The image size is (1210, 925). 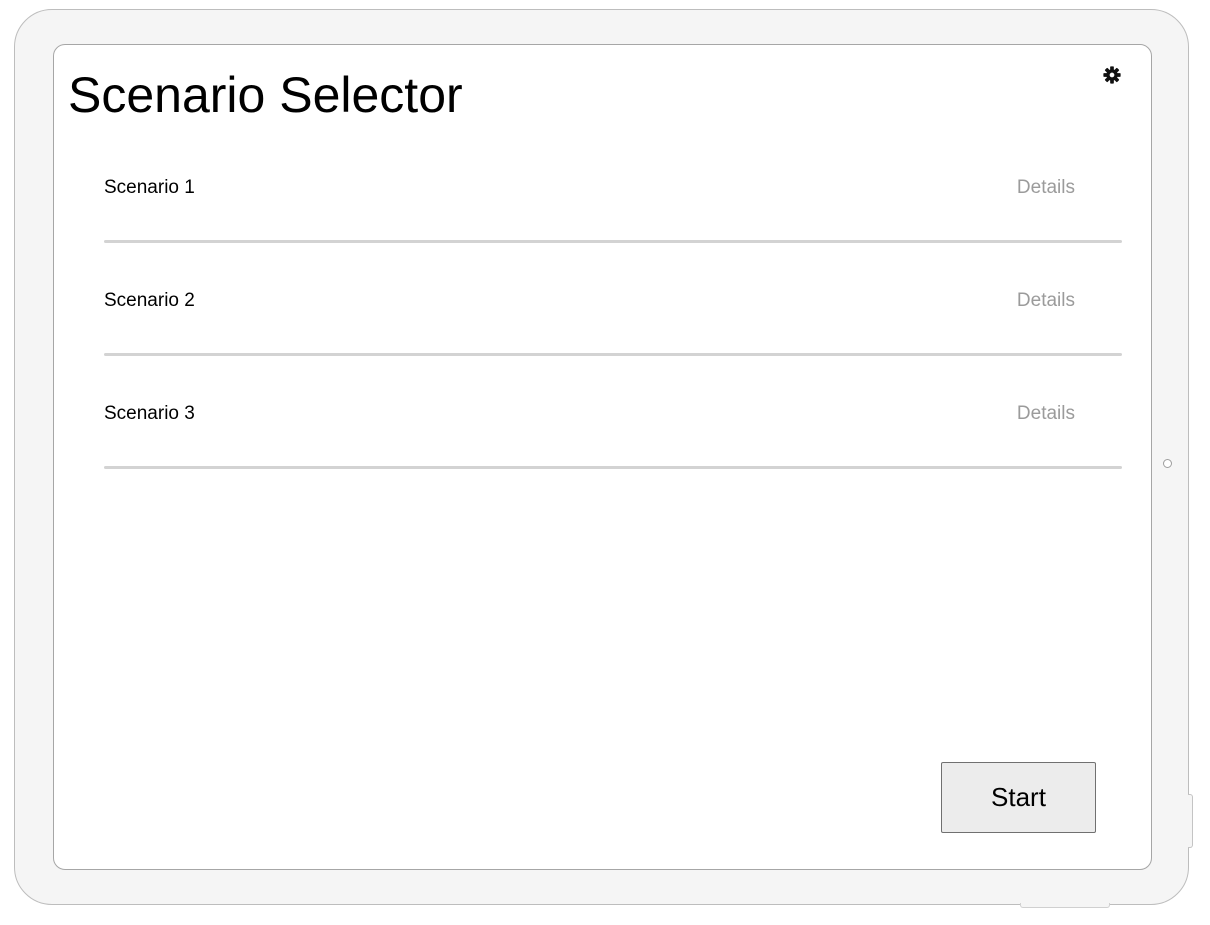 What do you see at coordinates (1167, 463) in the screenshot?
I see `tablet-camera-dot` at bounding box center [1167, 463].